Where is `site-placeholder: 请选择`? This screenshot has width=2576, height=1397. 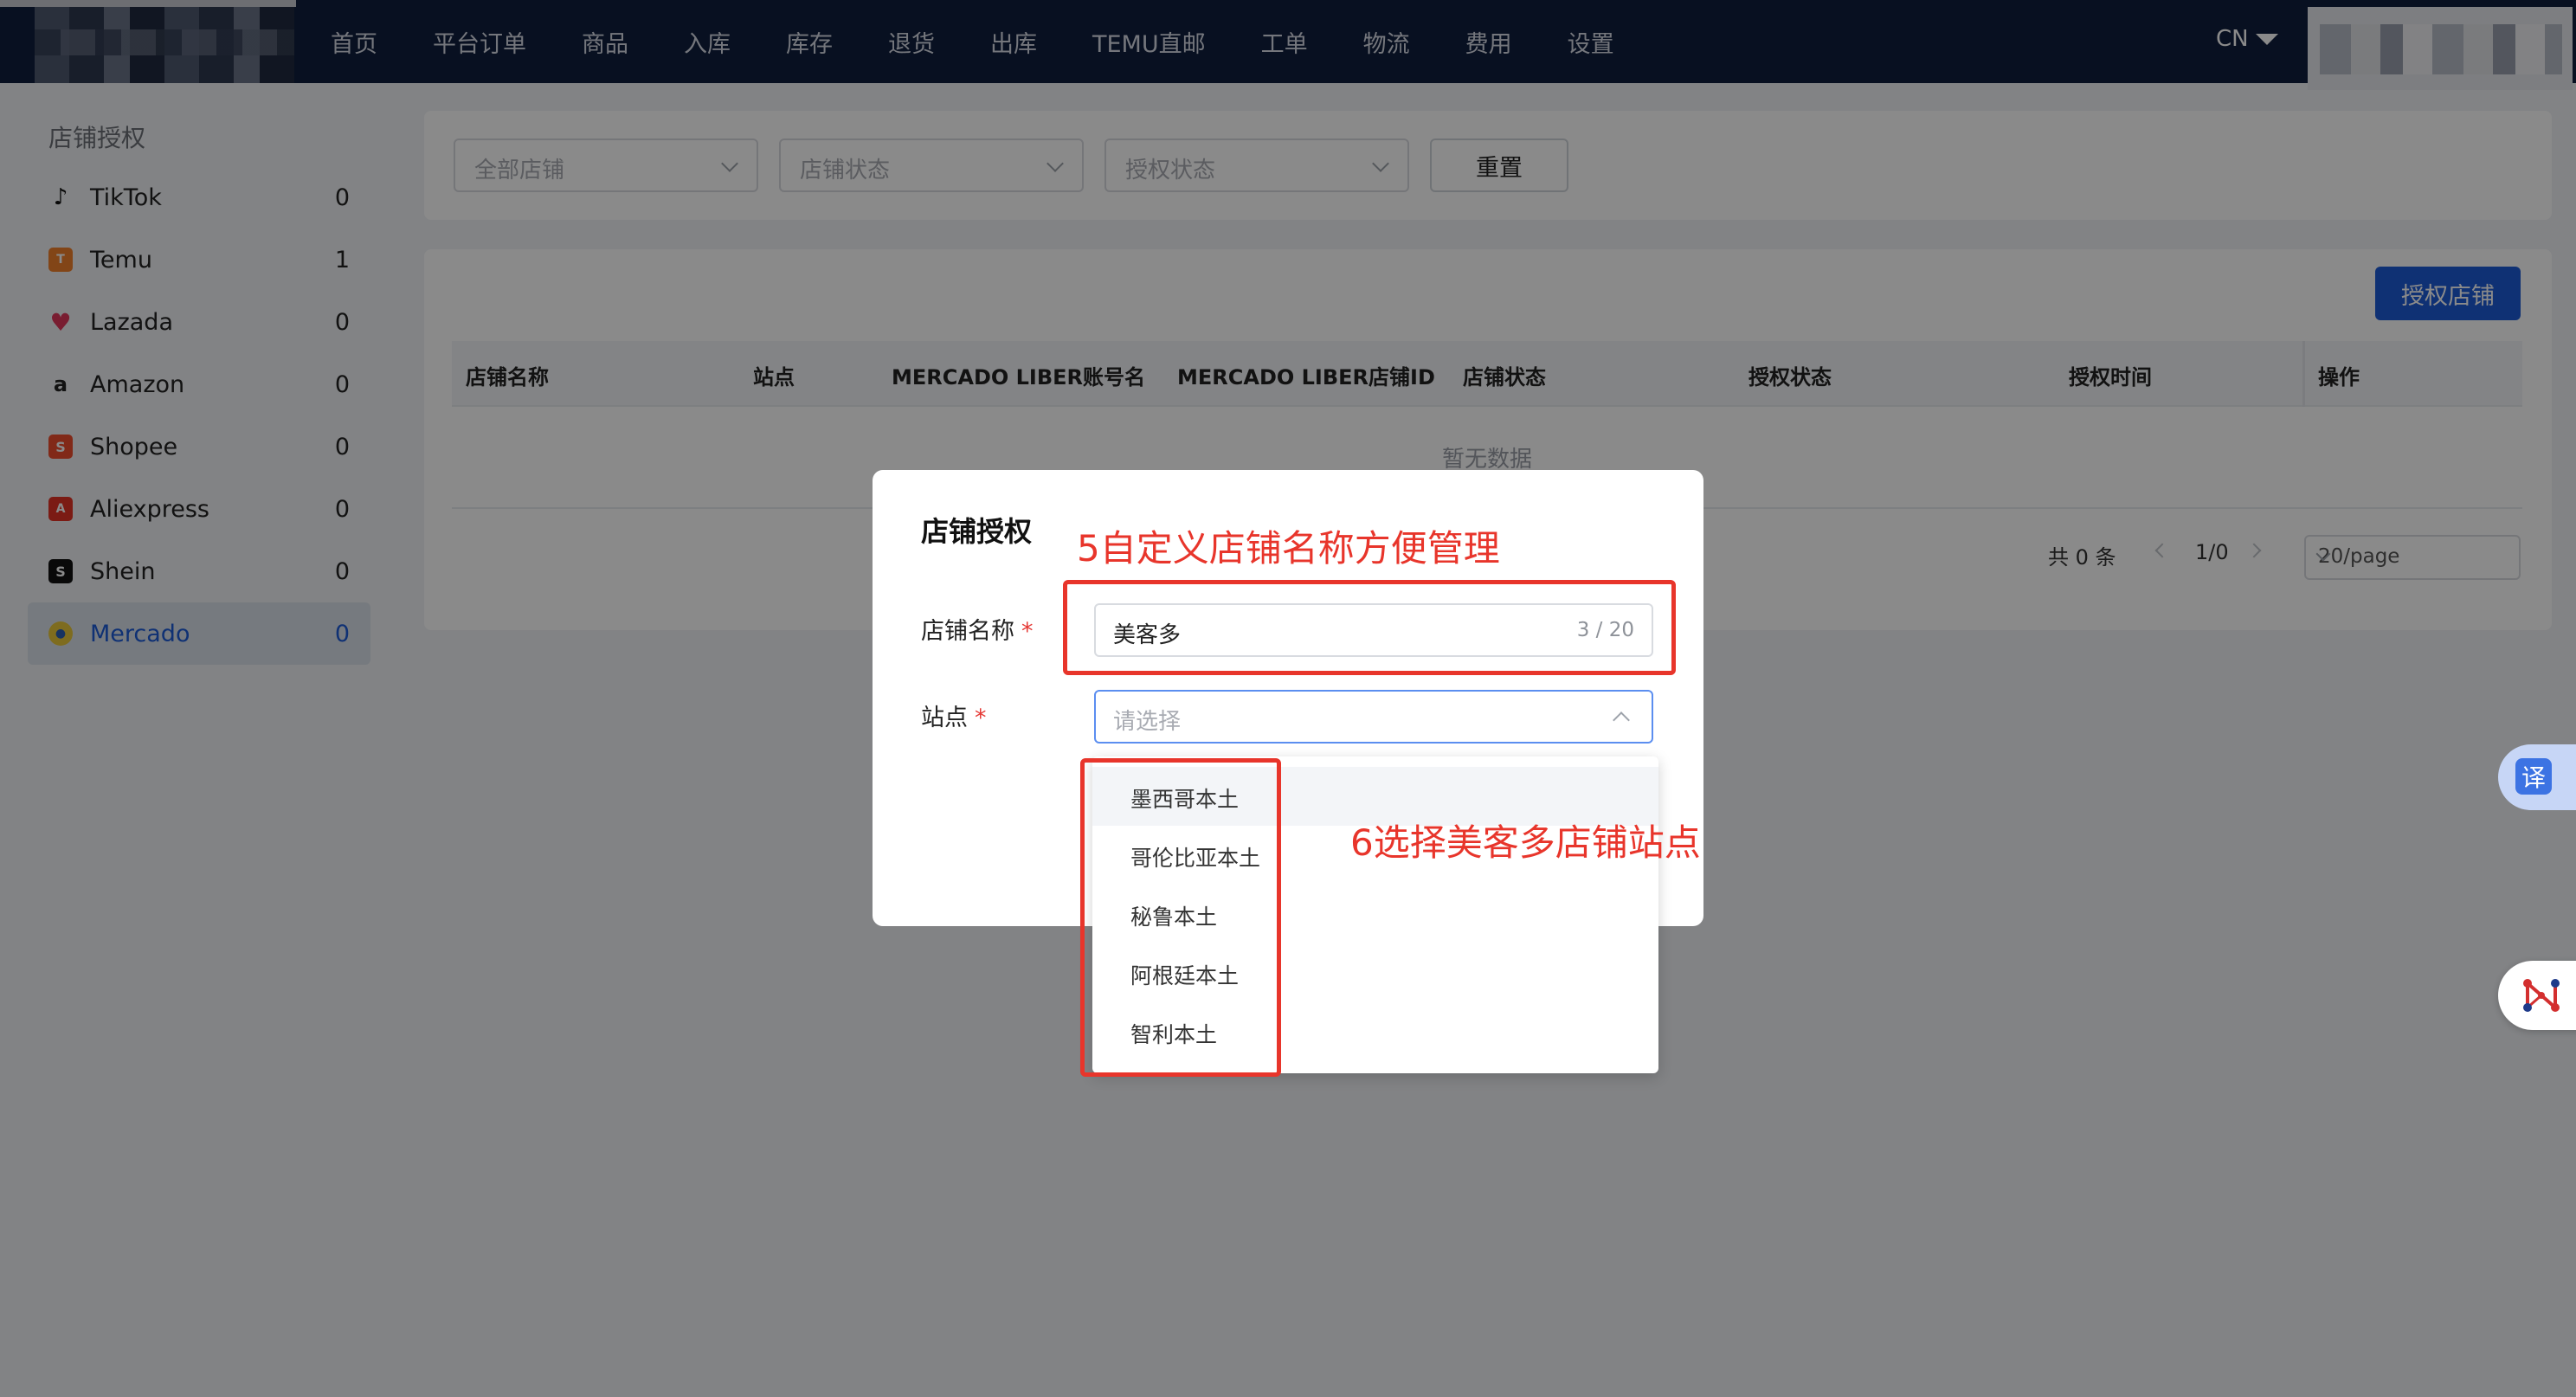
site-placeholder: 请选择 is located at coordinates (1147, 722).